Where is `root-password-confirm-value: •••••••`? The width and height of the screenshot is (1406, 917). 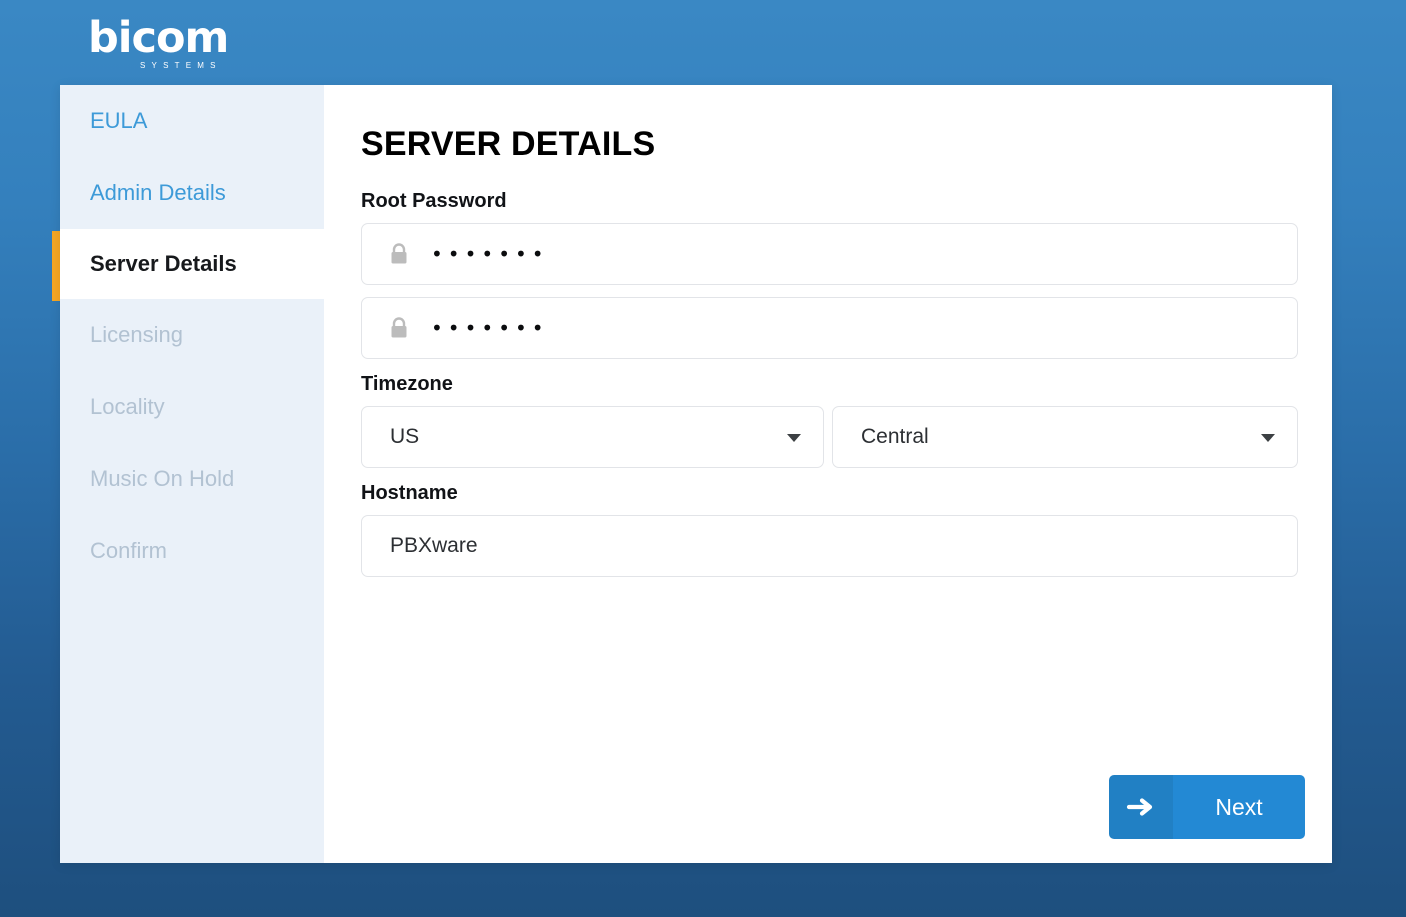
root-password-confirm-value: ••••••• is located at coordinates (490, 328).